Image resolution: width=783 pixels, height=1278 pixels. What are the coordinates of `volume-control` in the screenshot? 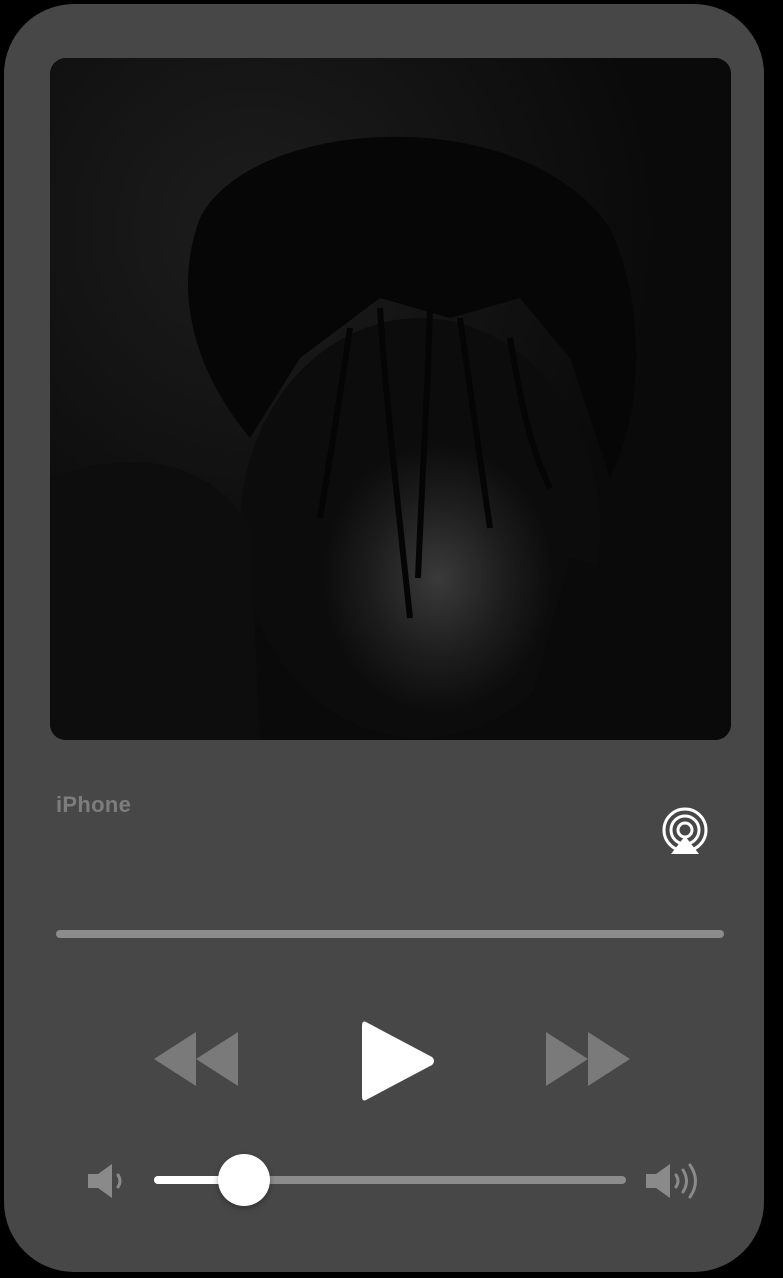 It's located at (384, 1184).